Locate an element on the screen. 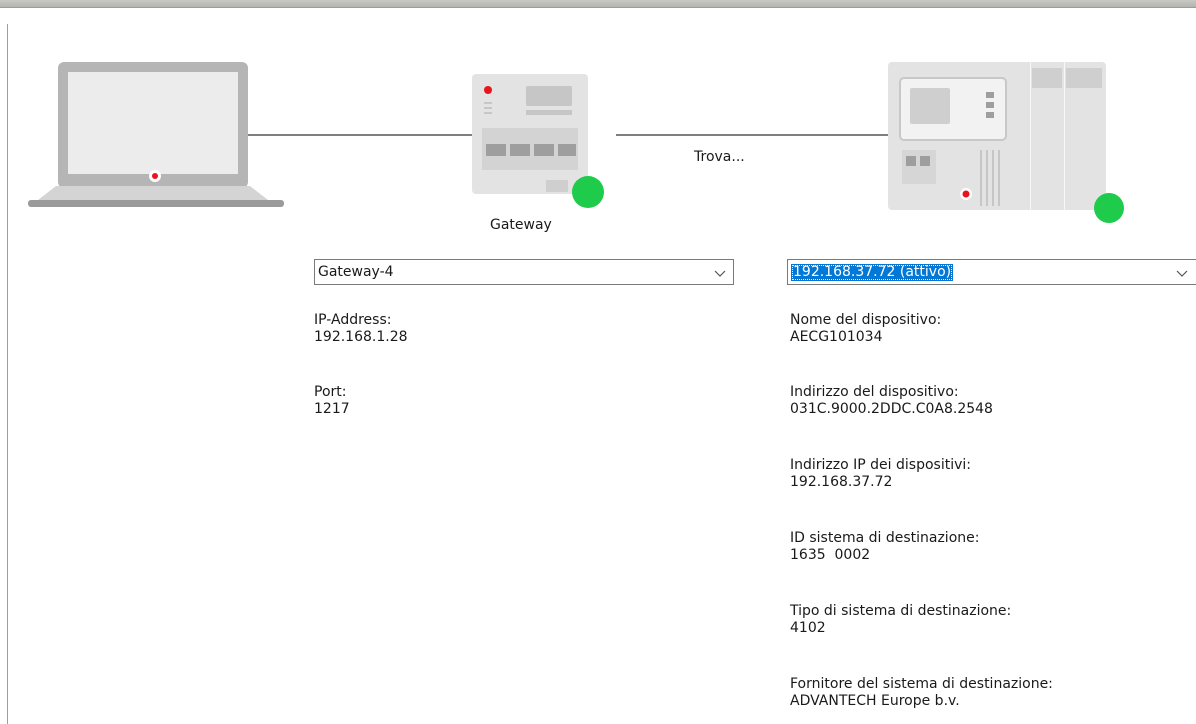 The image size is (1196, 724). laptop-icon is located at coordinates (156, 134).